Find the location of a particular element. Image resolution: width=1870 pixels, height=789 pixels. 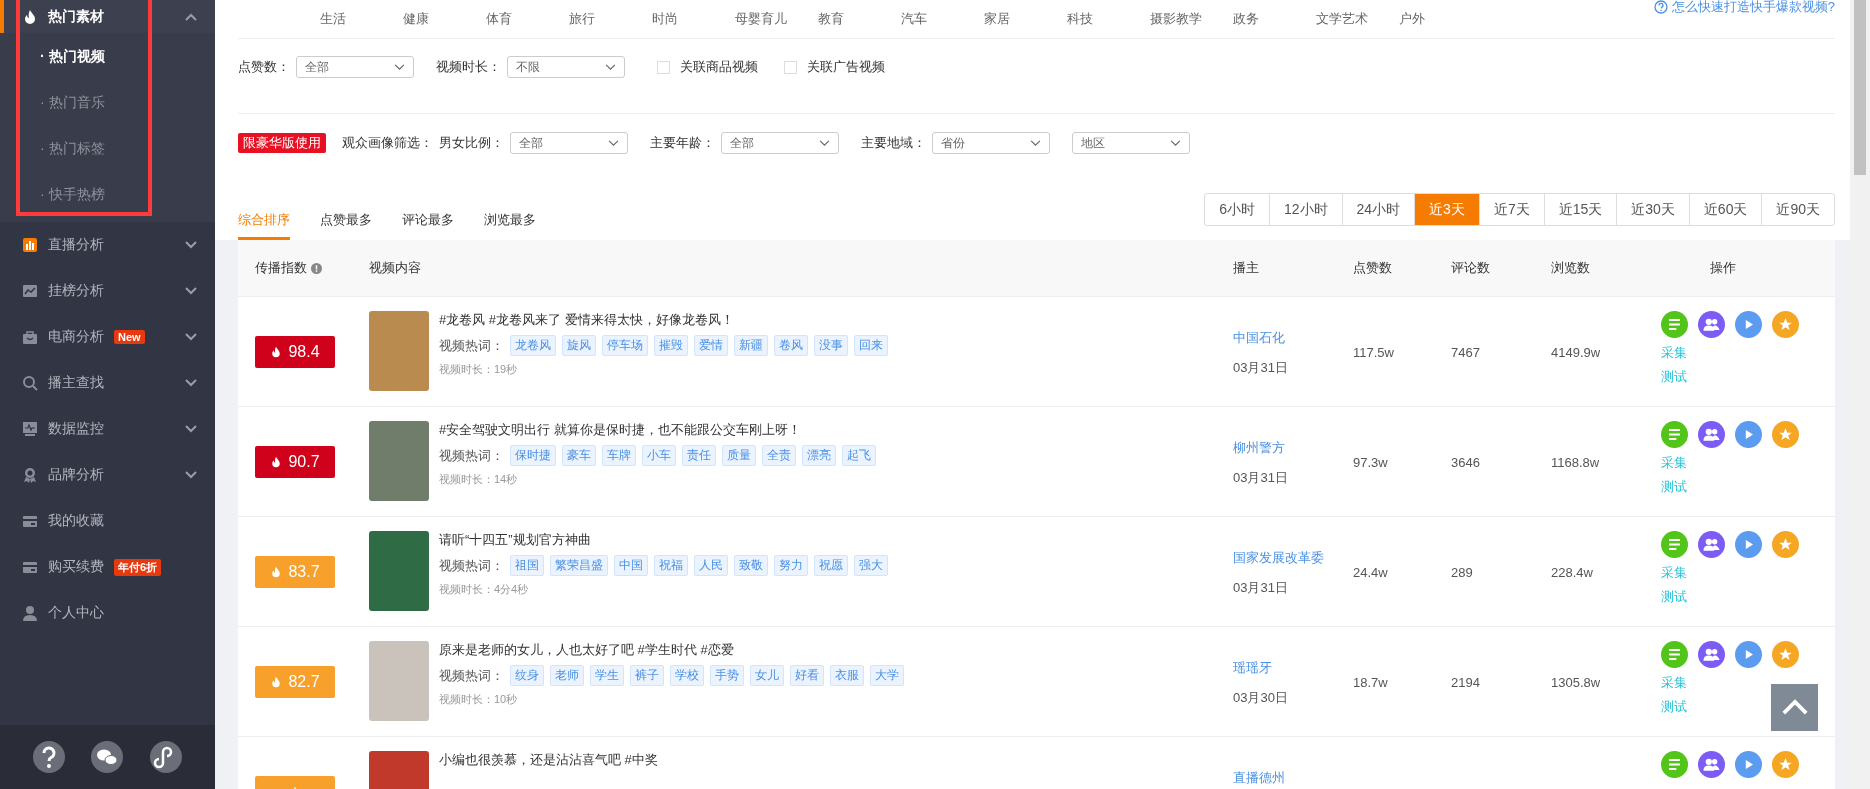

keyword-tag: 手势 is located at coordinates (727, 675).